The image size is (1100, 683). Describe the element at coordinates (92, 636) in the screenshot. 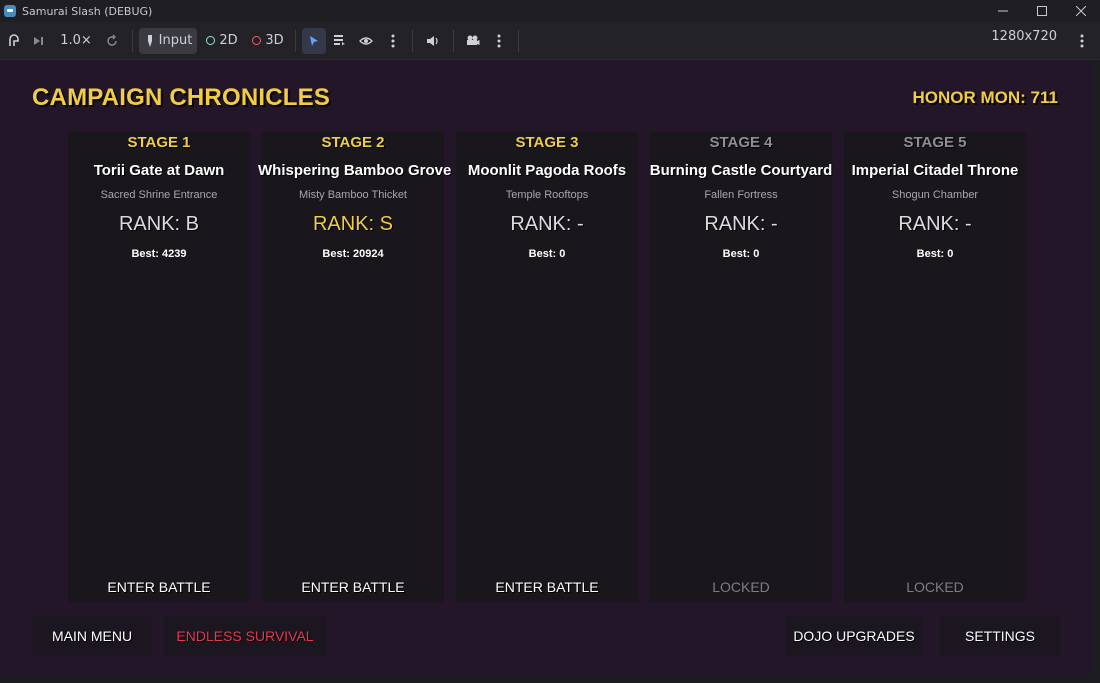

I see `main-menu-button: MAIN MENU` at that location.